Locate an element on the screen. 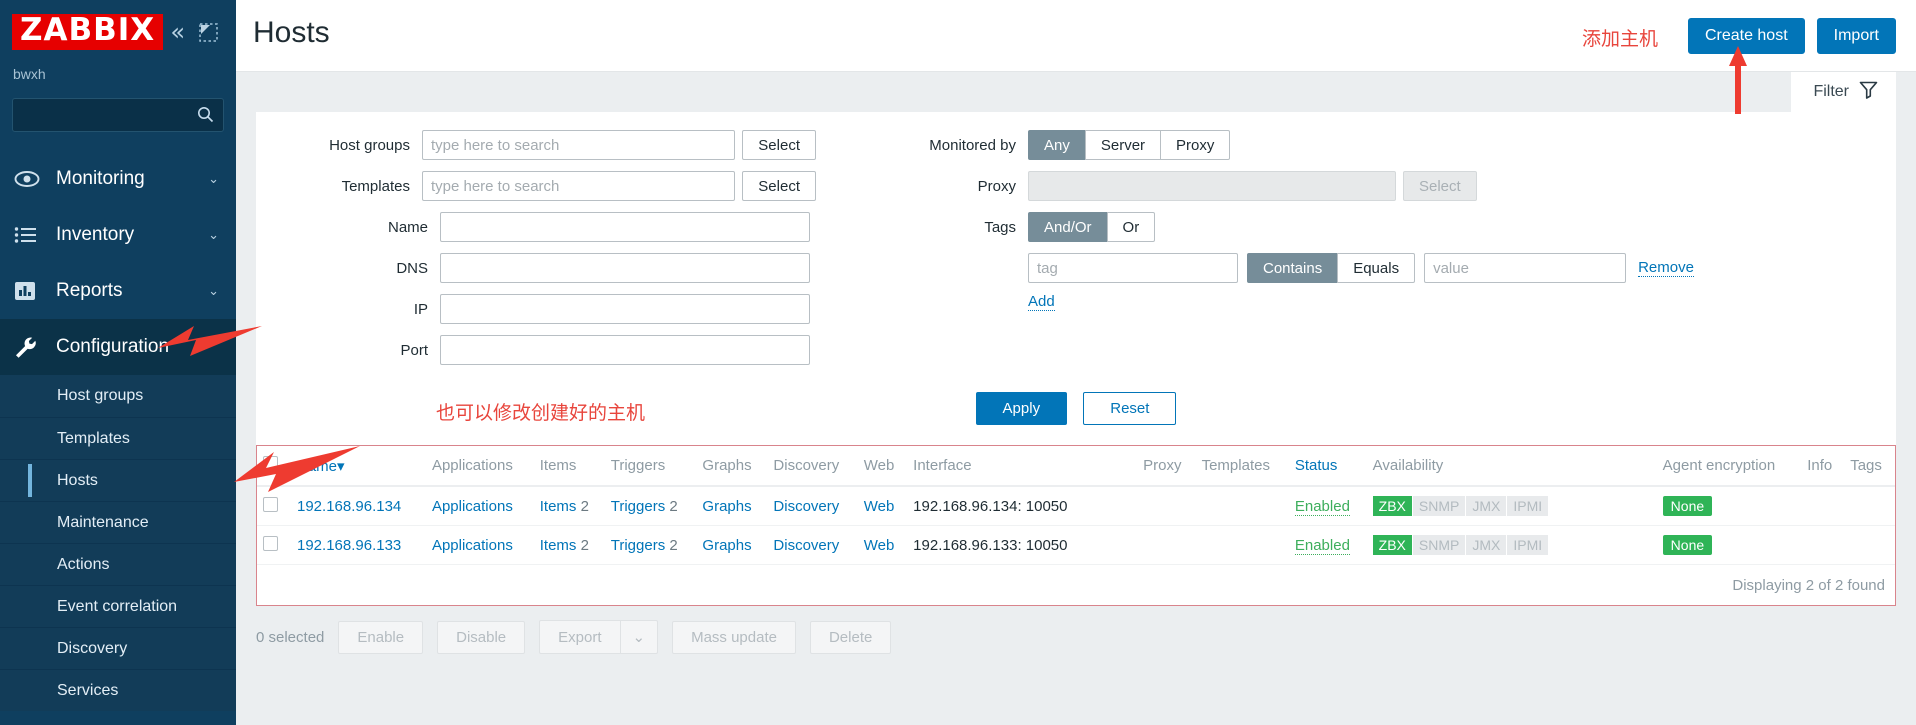 The image size is (1916, 725). delete-button: Delete is located at coordinates (850, 637).